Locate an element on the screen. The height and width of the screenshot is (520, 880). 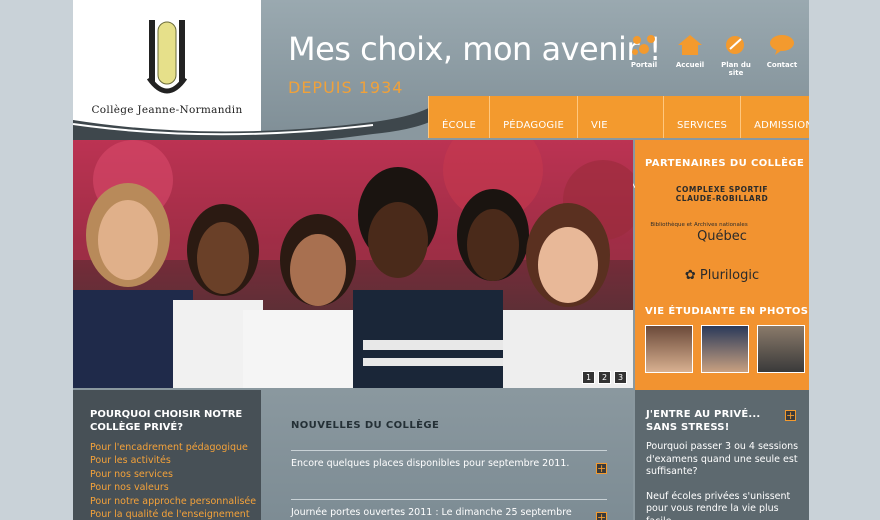
nav-vie-etudiante: VIE ÉTUDIANTE is located at coordinates (620, 143).